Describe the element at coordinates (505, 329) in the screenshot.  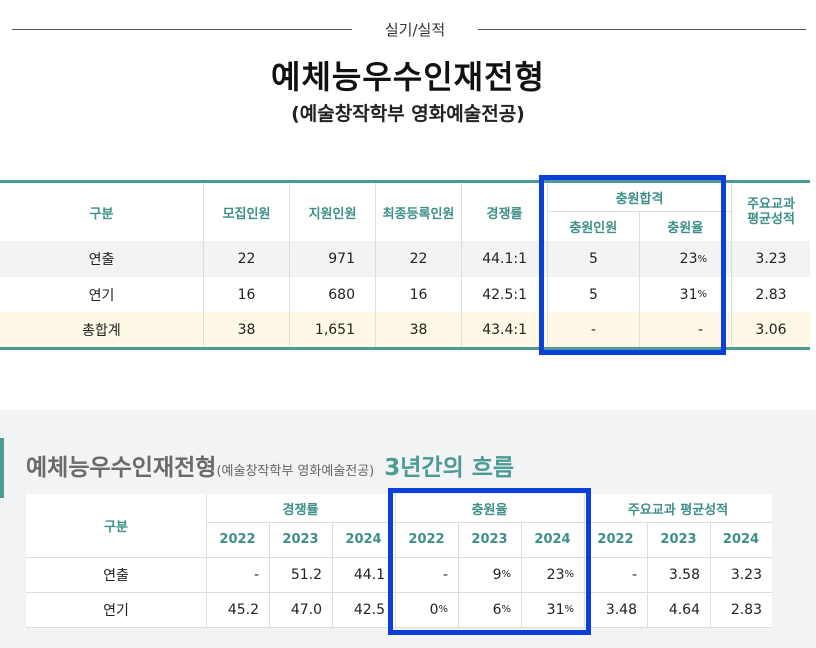
I see `cell-competition: 43.4:1` at that location.